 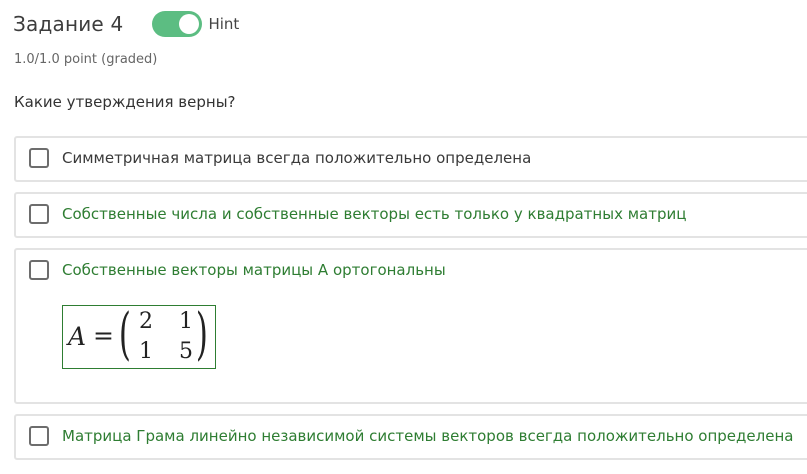 I want to click on matrix-cell: 5, so click(x=186, y=351).